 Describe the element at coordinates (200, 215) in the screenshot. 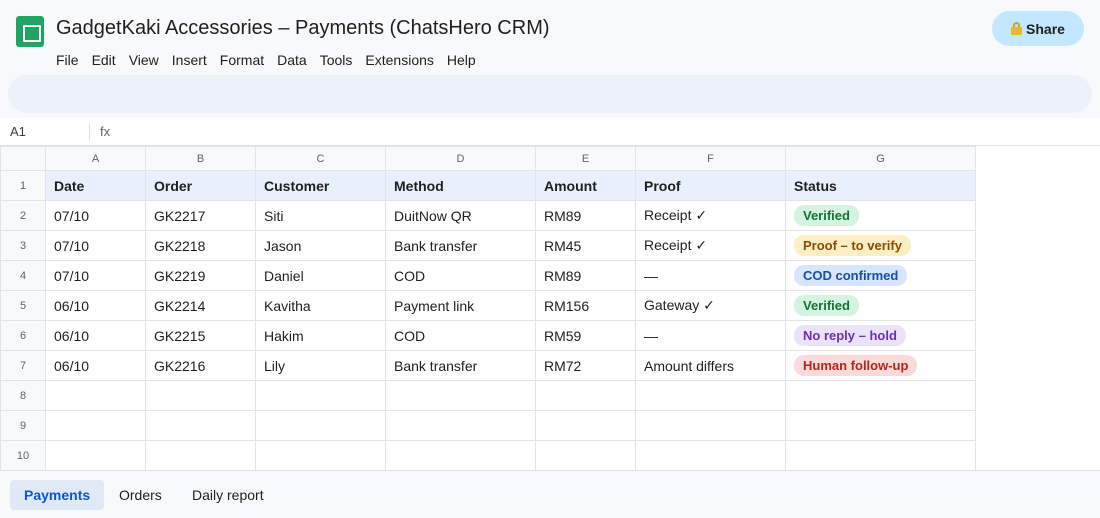

I see `cell-order: GK2217` at that location.